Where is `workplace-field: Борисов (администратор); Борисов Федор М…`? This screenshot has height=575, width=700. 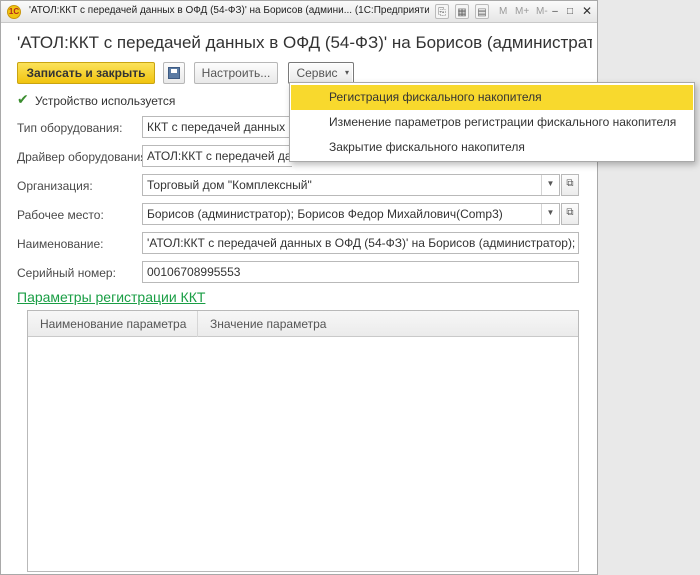 workplace-field: Борисов (администратор); Борисов Федор М… is located at coordinates (351, 214).